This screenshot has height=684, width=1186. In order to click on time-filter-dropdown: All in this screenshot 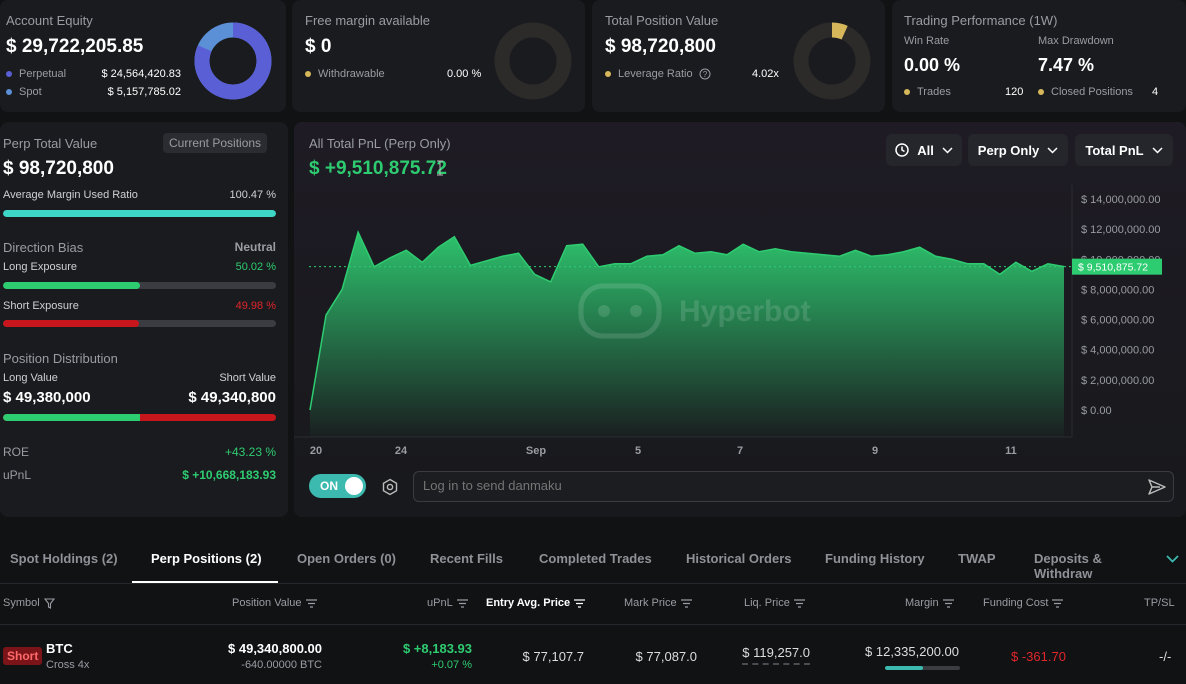, I will do `click(924, 150)`.